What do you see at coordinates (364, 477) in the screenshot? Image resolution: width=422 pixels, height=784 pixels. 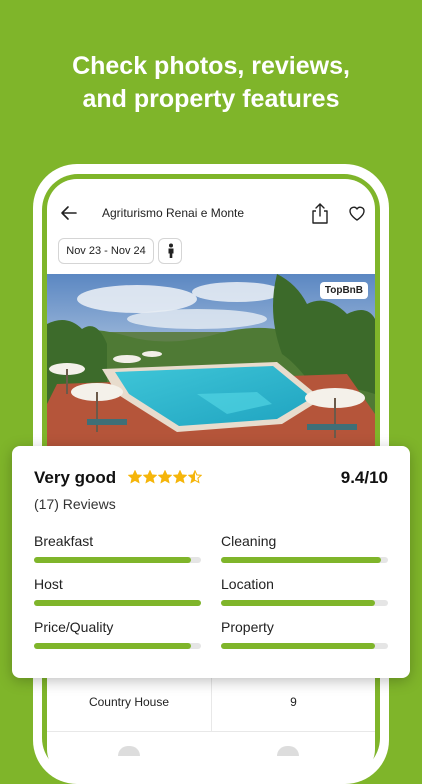 I see `rating-score: 9.4/10` at bounding box center [364, 477].